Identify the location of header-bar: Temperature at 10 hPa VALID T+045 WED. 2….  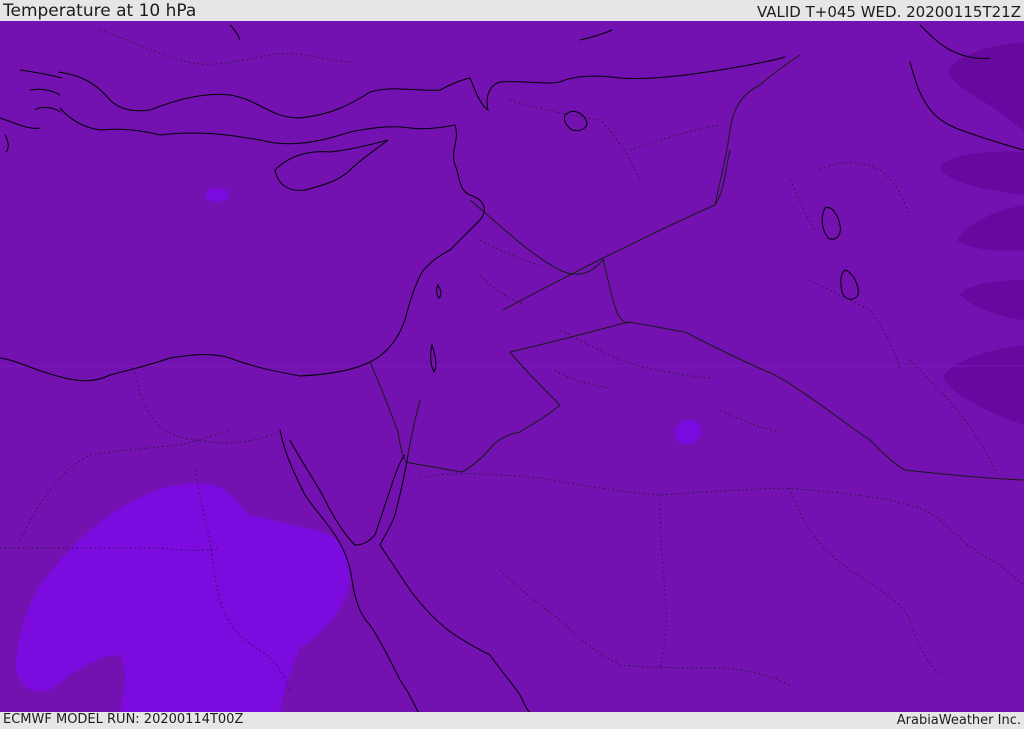
(512, 10).